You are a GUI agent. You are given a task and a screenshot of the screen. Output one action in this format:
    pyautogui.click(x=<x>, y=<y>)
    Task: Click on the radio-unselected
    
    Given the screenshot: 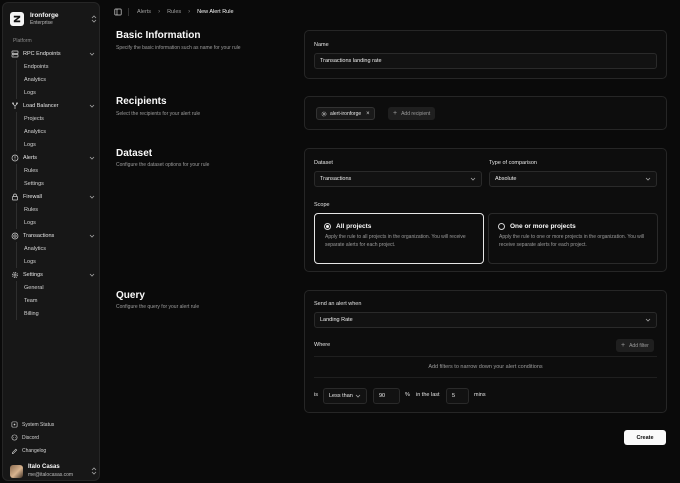 What is the action you would take?
    pyautogui.click(x=501, y=226)
    